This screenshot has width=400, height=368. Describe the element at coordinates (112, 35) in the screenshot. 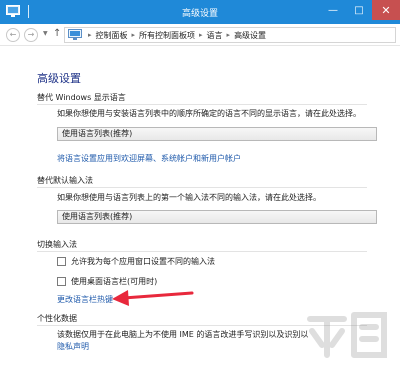

I see `breadcrumb-item: 控制面板` at that location.